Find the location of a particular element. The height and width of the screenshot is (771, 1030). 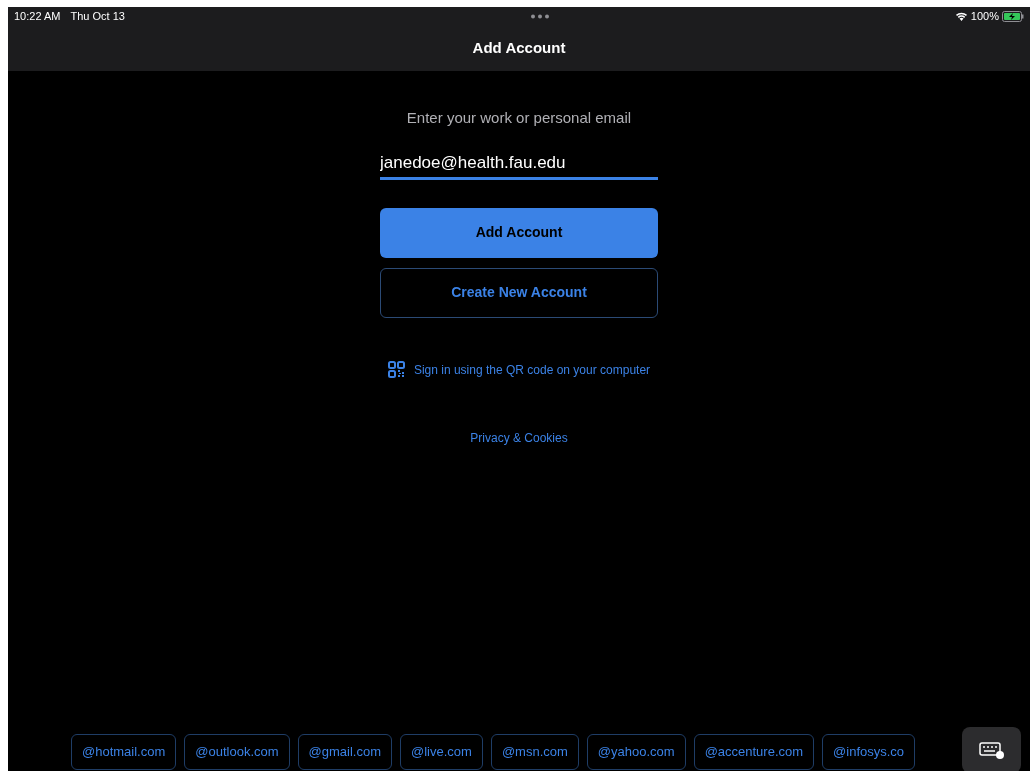

status-date: Thu Oct 13 is located at coordinates (97, 16).